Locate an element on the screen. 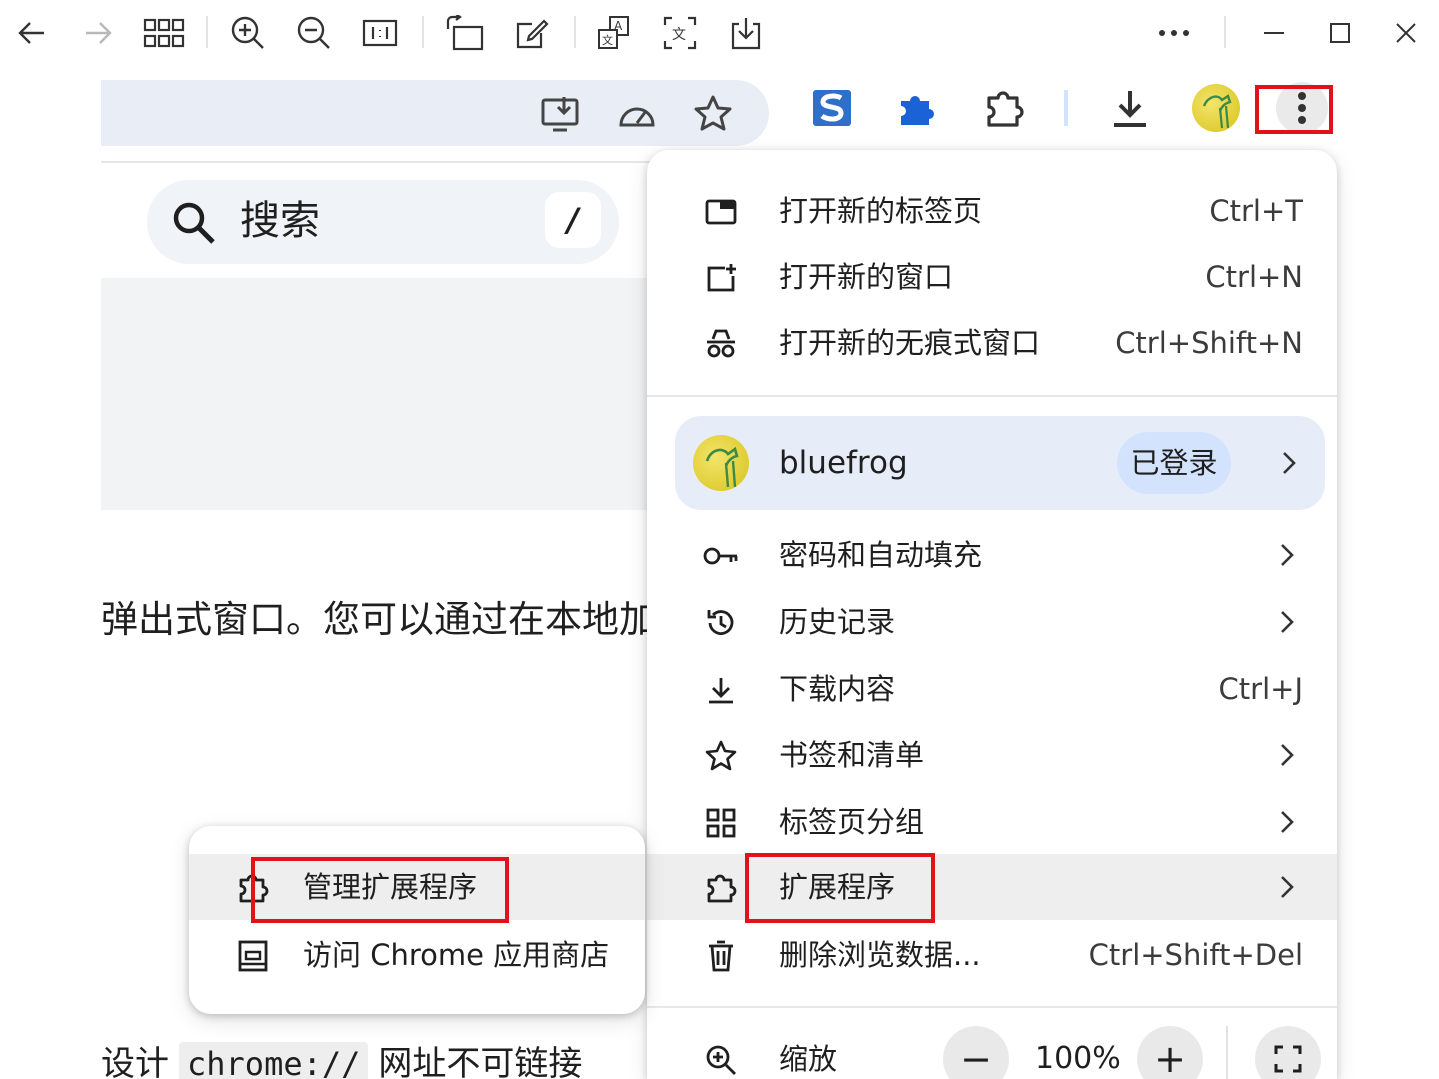 The height and width of the screenshot is (1079, 1439). back-arrow-icon is located at coordinates (32, 33).